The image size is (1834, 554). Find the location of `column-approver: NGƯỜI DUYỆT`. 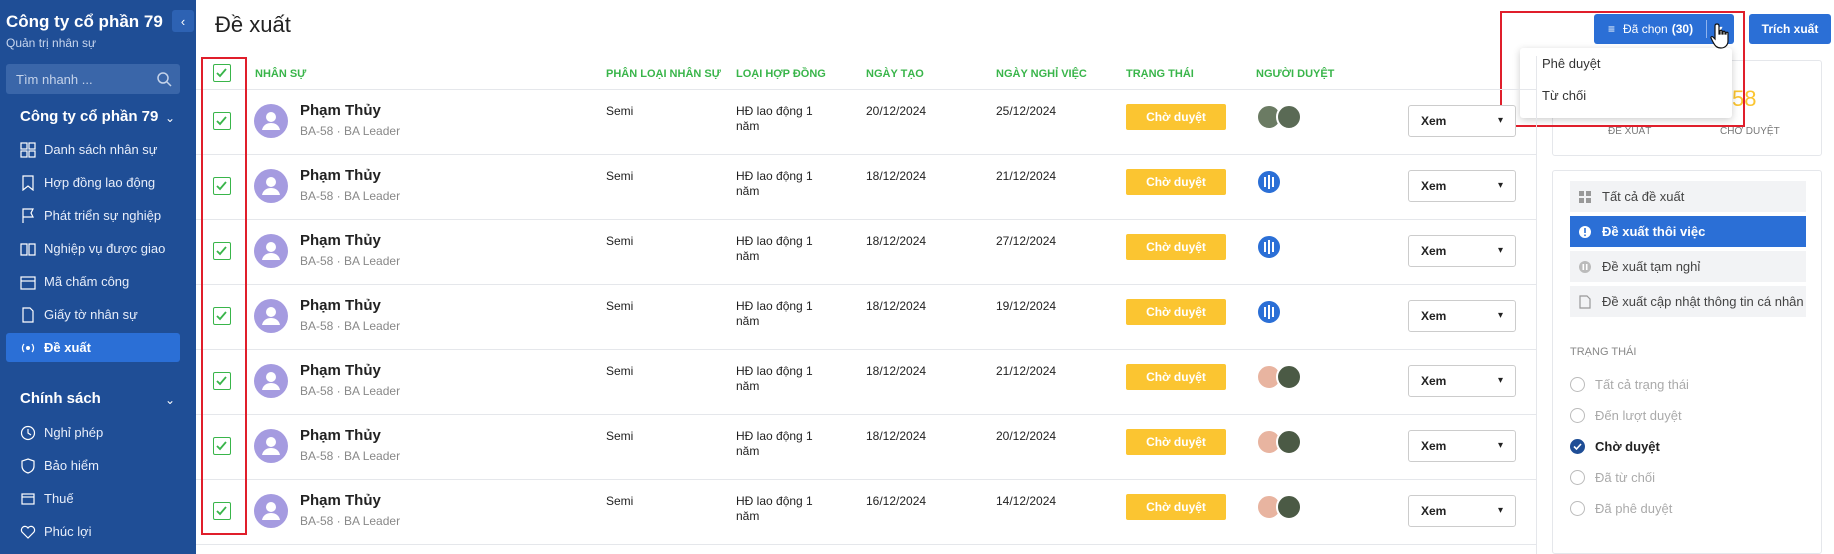

column-approver: NGƯỜI DUYỆT is located at coordinates (1295, 74).